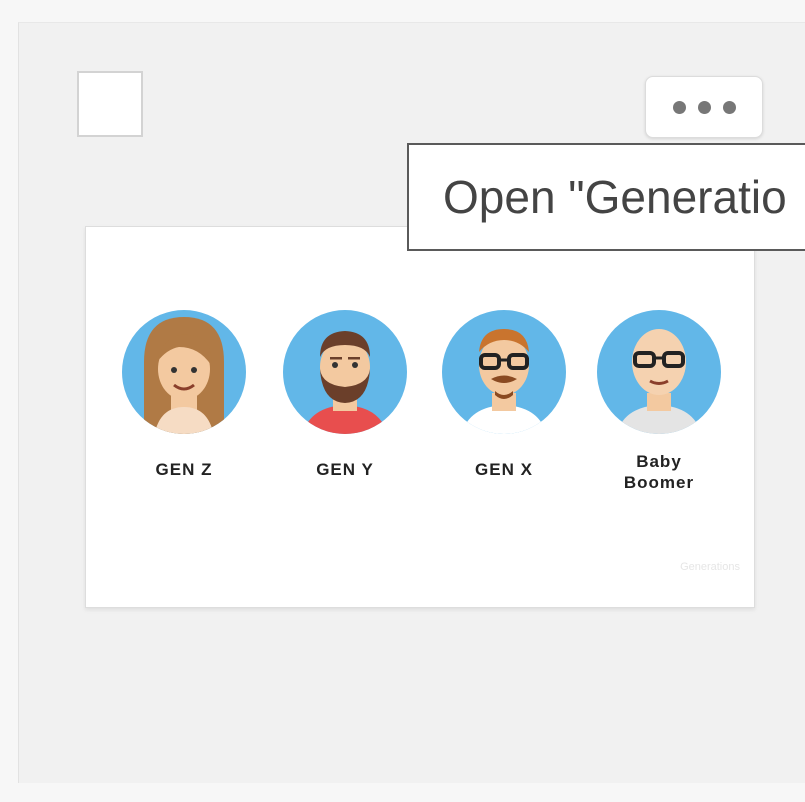 The image size is (805, 802). I want to click on person-label: Baby Boomer, so click(659, 472).